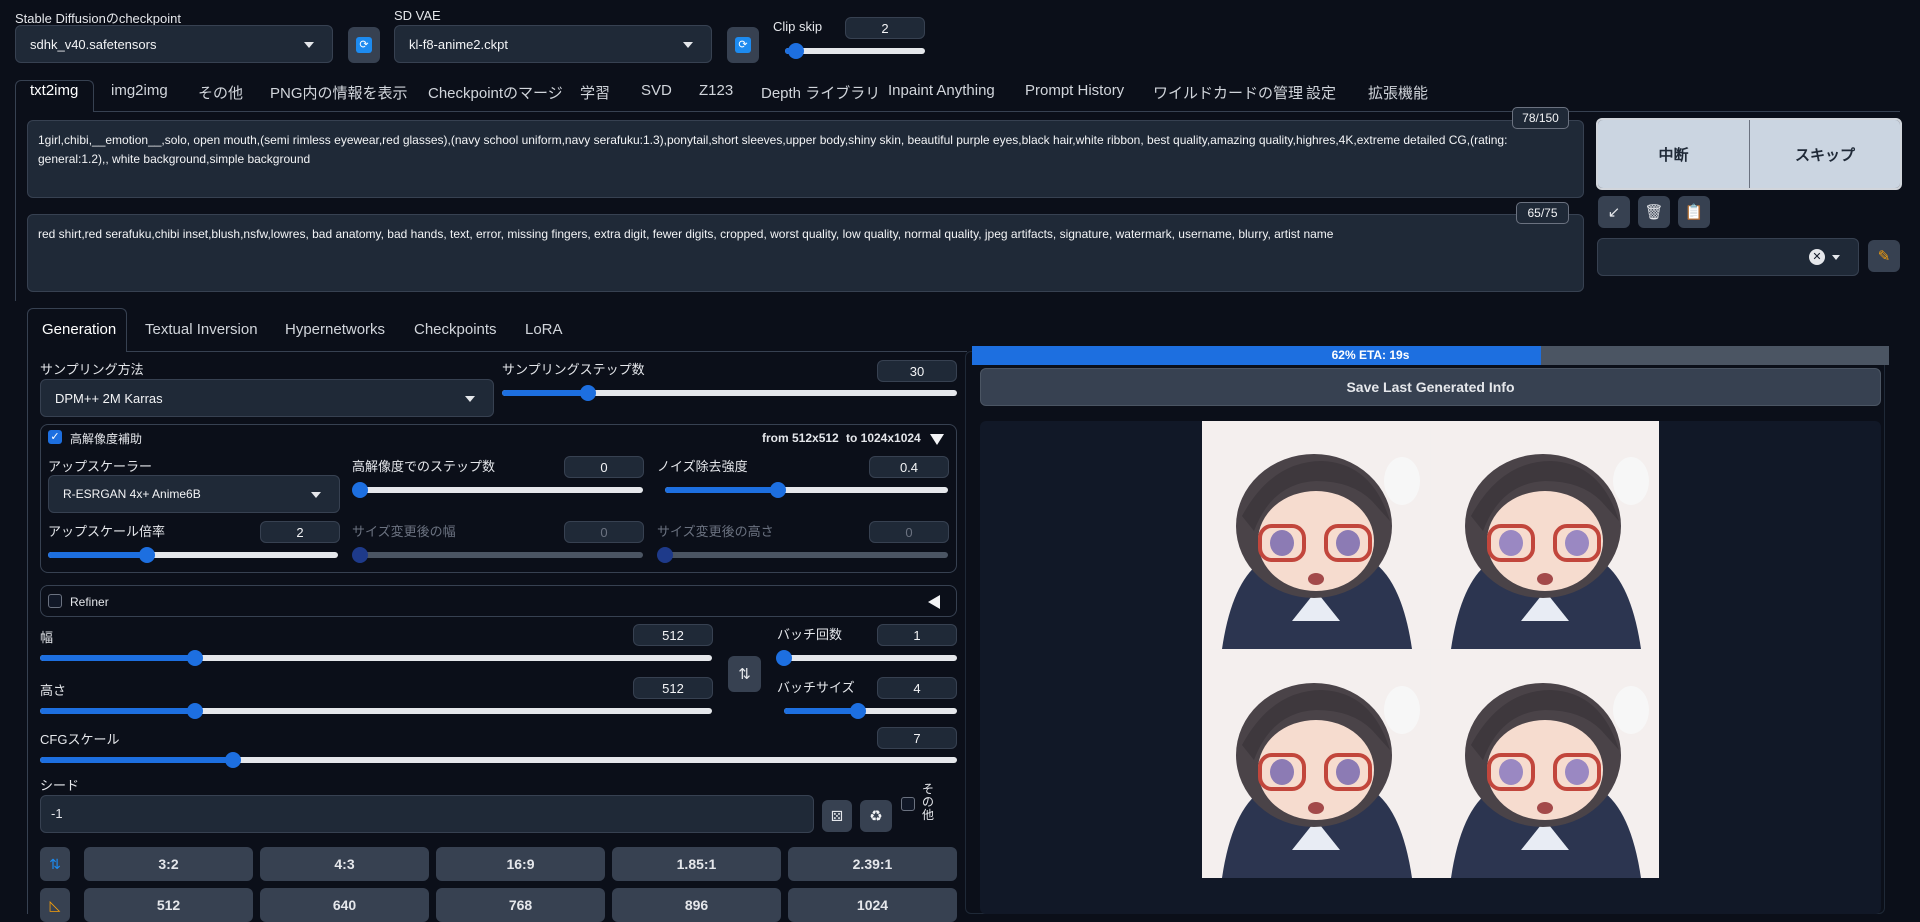 This screenshot has height=922, width=1920. I want to click on subtab-1: Textual Inversion, so click(201, 329).